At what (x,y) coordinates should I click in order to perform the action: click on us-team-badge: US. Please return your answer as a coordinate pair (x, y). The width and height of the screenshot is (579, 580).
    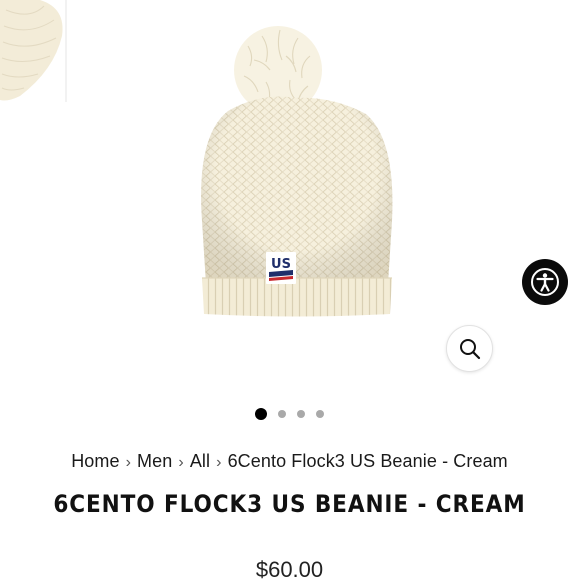
    Looking at the image, I should click on (281, 268).